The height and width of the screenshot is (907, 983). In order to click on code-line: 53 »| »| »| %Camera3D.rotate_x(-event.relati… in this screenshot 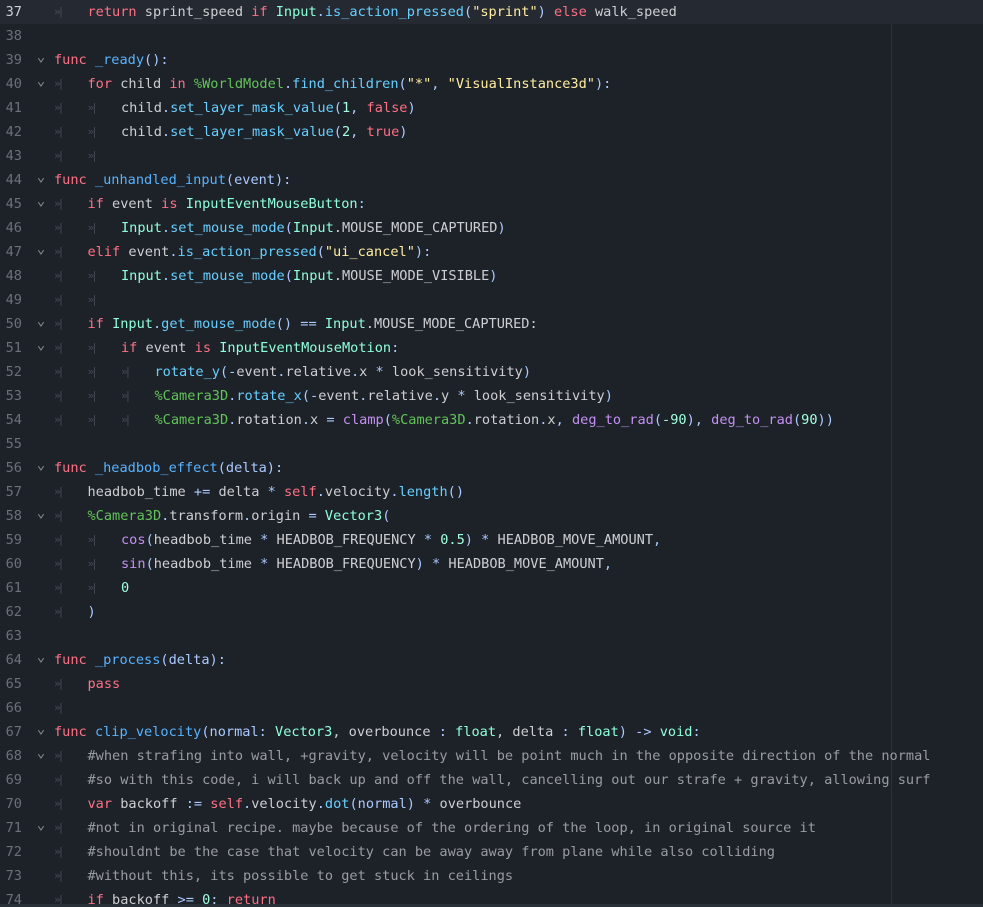, I will do `click(491, 396)`.